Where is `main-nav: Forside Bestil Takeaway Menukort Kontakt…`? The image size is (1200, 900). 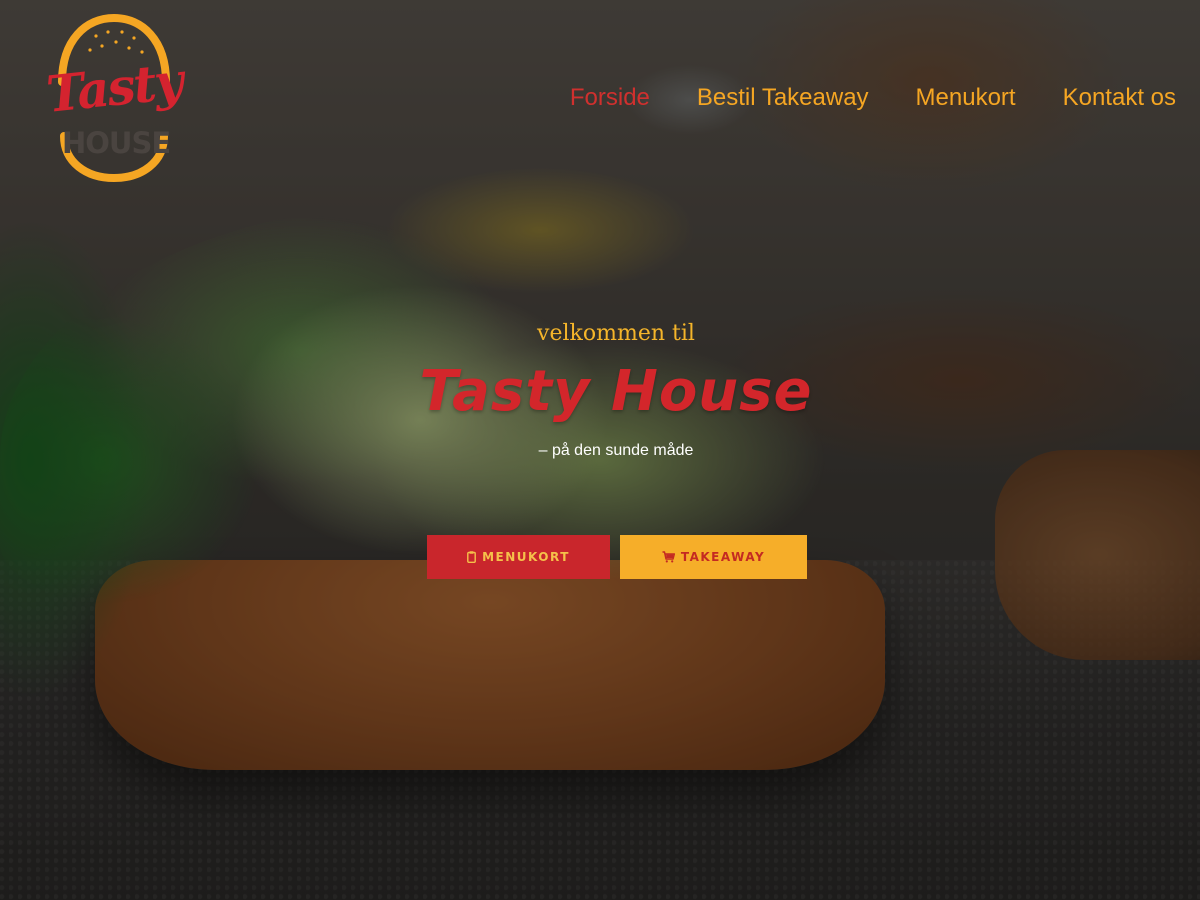
main-nav: Forside Bestil Takeaway Menukort Kontakt… is located at coordinates (849, 98).